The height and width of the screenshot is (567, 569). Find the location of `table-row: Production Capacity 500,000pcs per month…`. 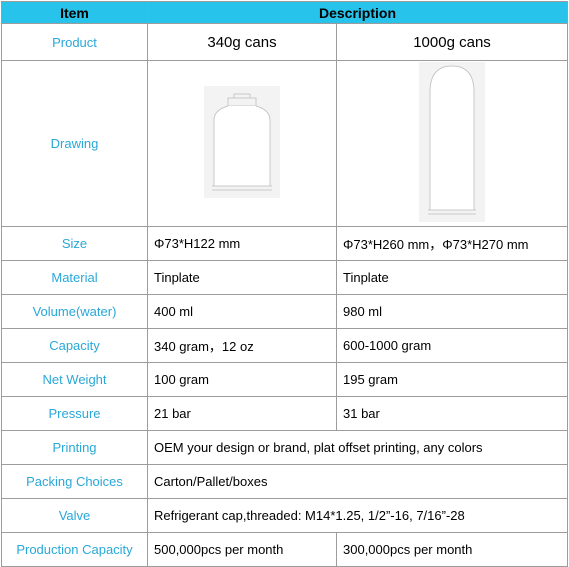

table-row: Production Capacity 500,000pcs per month… is located at coordinates (285, 549).